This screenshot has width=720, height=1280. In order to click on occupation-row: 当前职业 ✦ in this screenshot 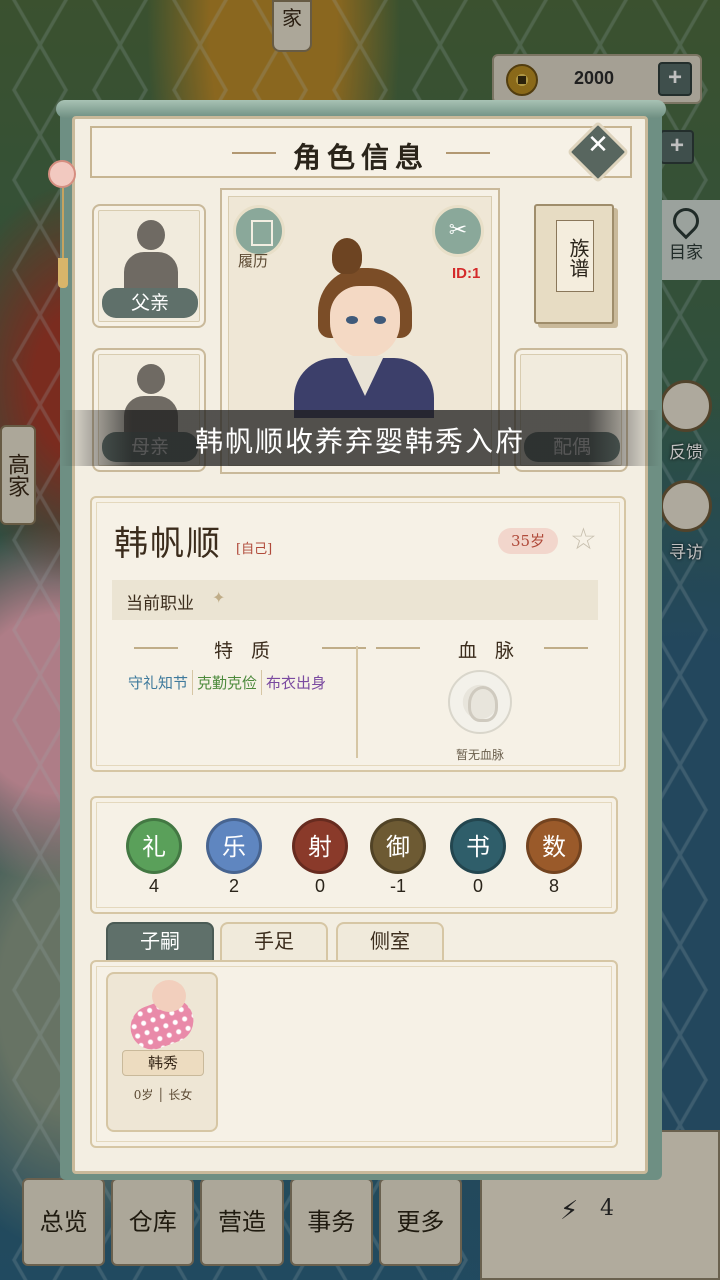, I will do `click(355, 600)`.